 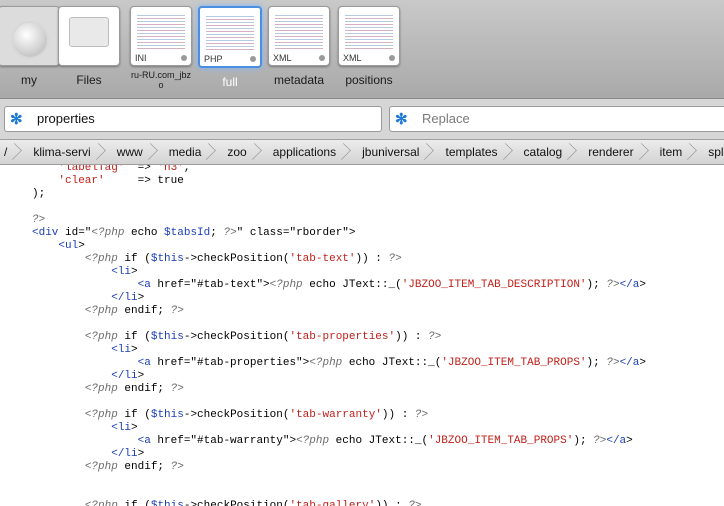 I want to click on files-thumbnail, so click(x=89, y=36).